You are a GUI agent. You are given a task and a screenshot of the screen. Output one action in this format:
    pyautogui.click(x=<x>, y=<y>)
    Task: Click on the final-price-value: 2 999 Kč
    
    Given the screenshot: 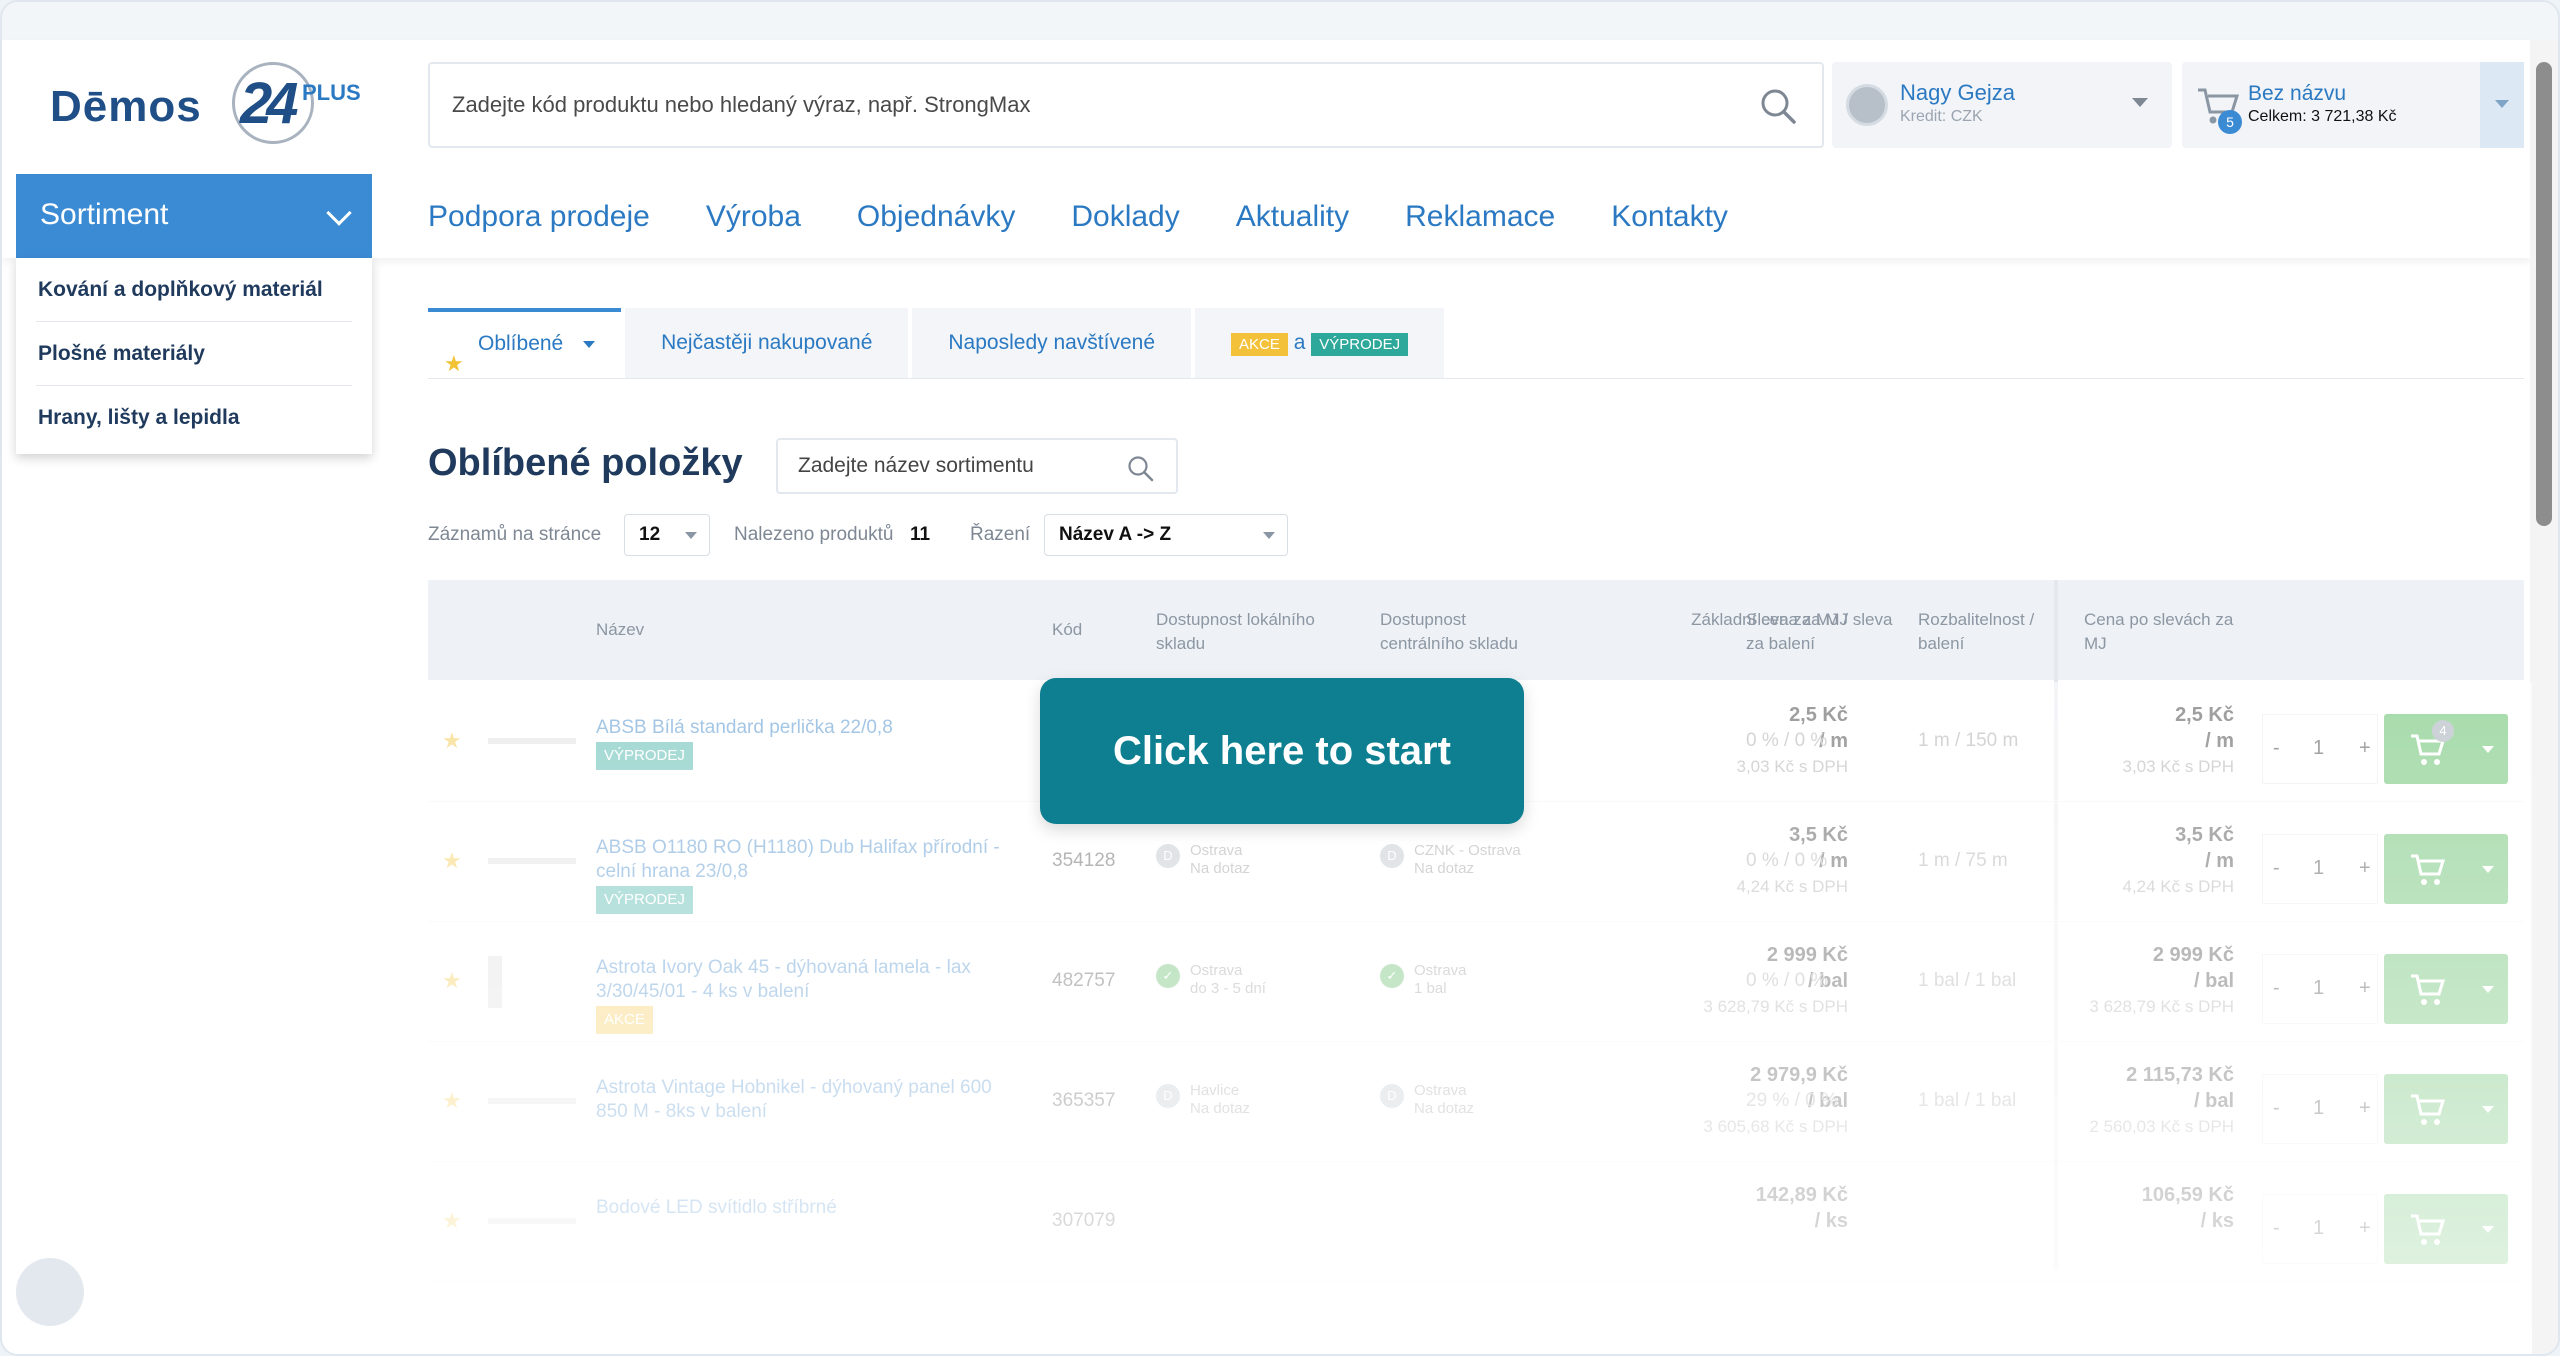 What is the action you would take?
    pyautogui.click(x=2193, y=955)
    